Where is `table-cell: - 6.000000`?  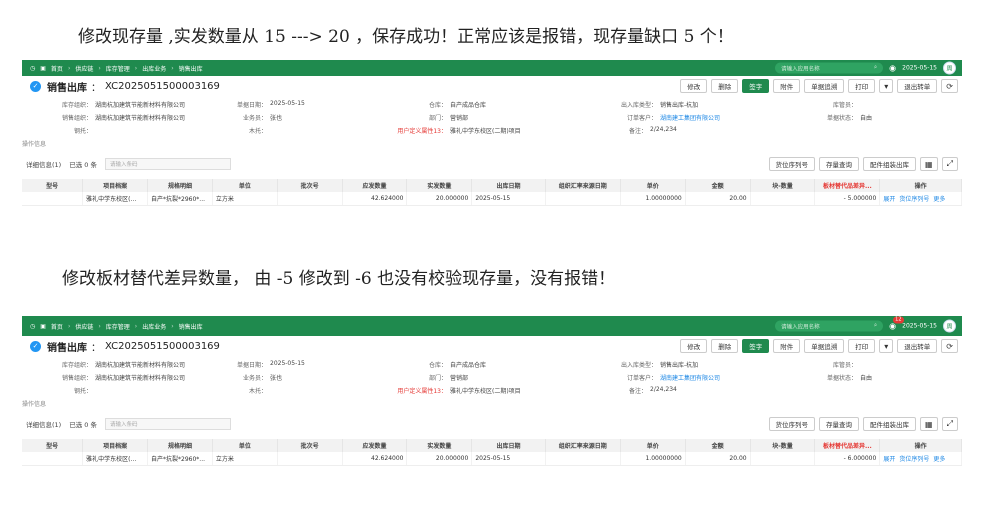
table-cell: - 6.000000 is located at coordinates (847, 459).